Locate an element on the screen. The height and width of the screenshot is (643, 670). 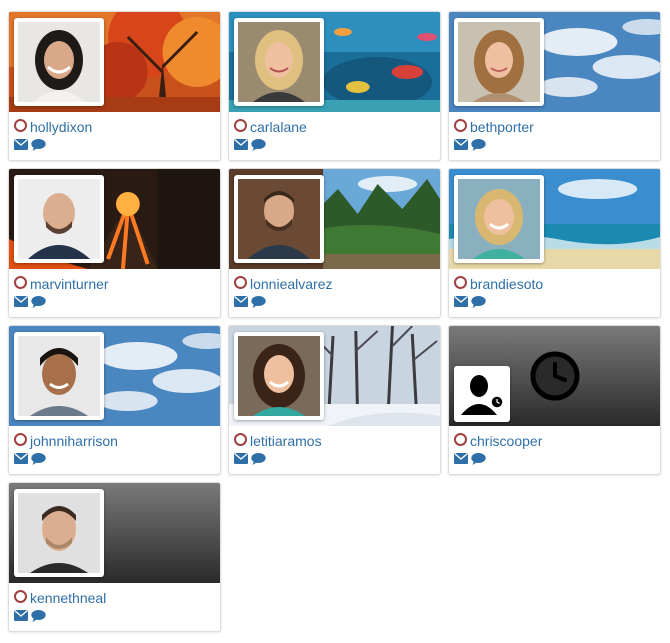
user-card: carlalane is located at coordinates (334, 86).